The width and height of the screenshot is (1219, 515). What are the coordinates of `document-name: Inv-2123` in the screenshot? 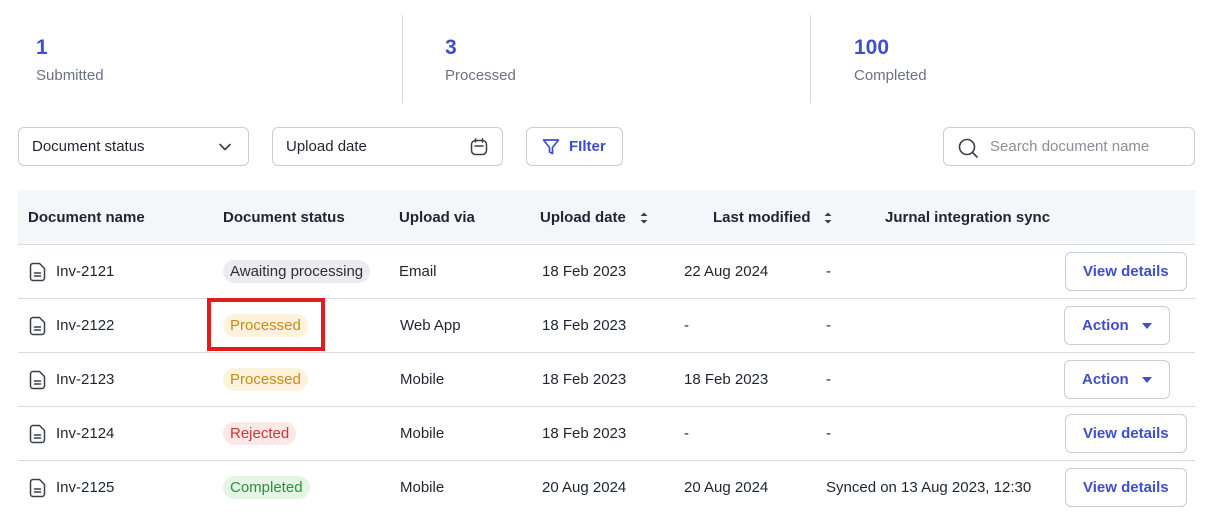 It's located at (85, 379).